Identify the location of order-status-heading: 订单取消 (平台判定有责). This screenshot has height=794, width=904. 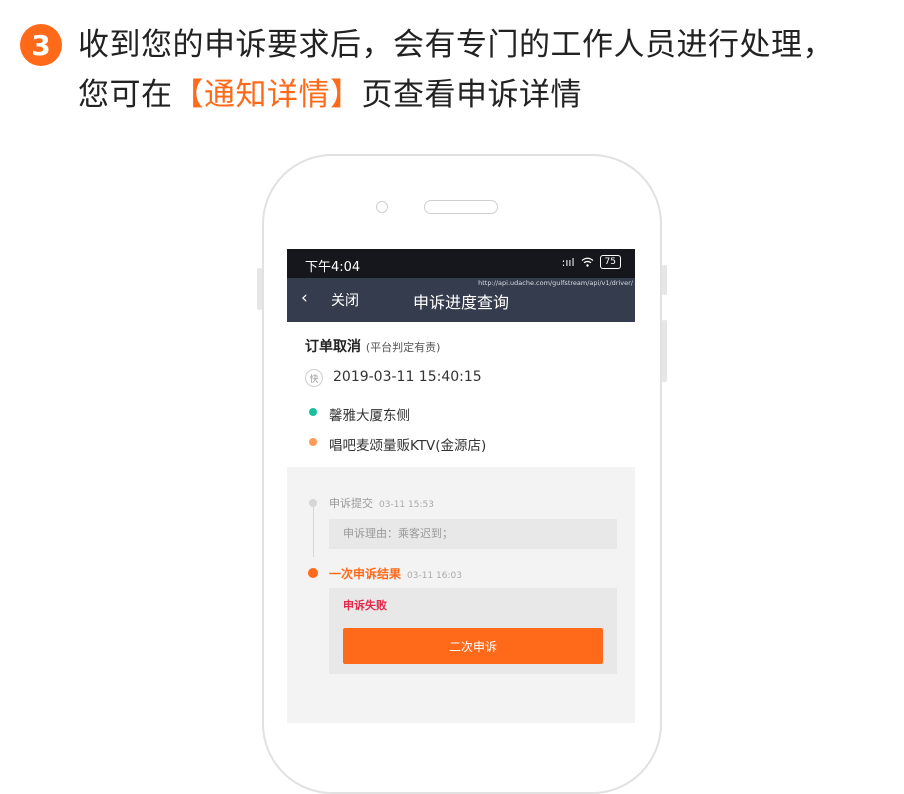
(372, 346).